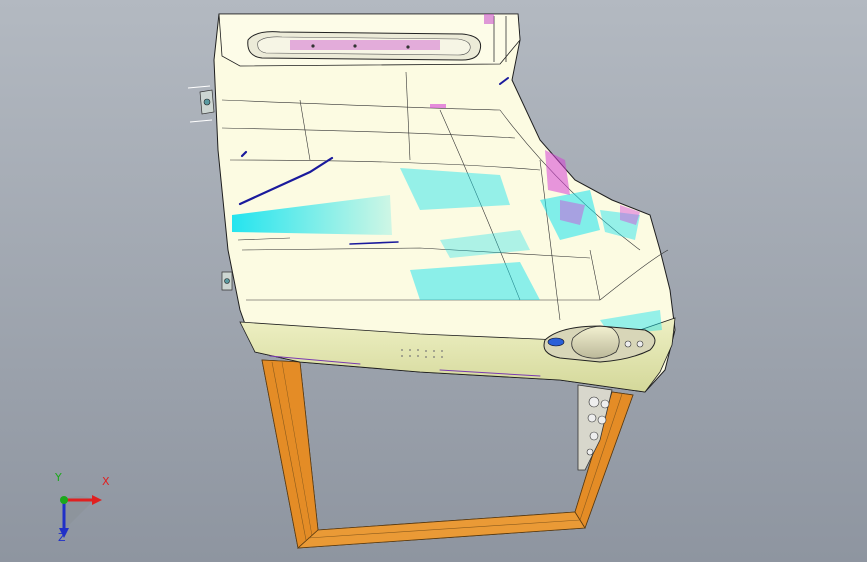 The height and width of the screenshot is (562, 867). What do you see at coordinates (58, 477) in the screenshot?
I see `y-axis-label: Y` at bounding box center [58, 477].